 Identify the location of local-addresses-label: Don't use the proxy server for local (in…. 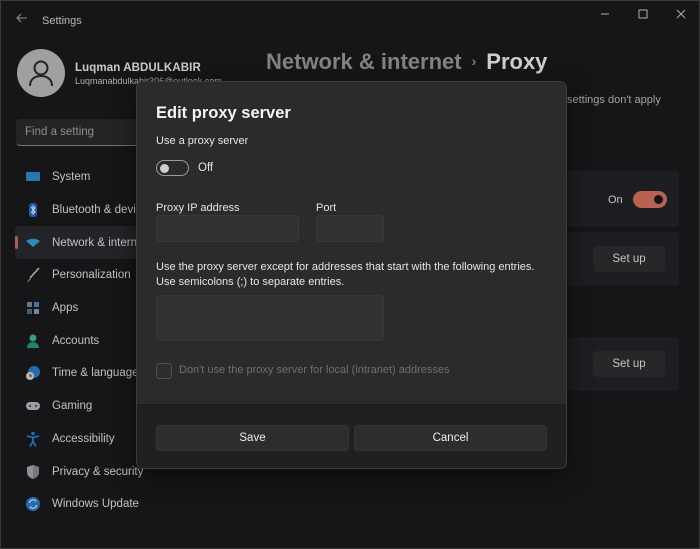
(314, 370).